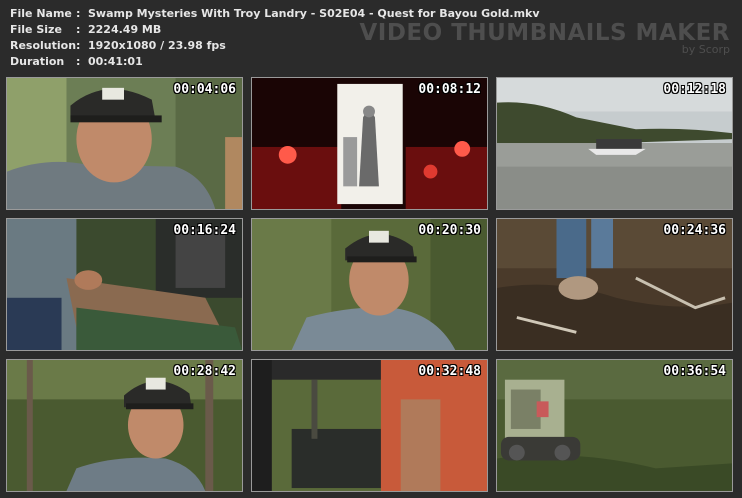  What do you see at coordinates (204, 371) in the screenshot?
I see `timestamp: 00:28:42` at bounding box center [204, 371].